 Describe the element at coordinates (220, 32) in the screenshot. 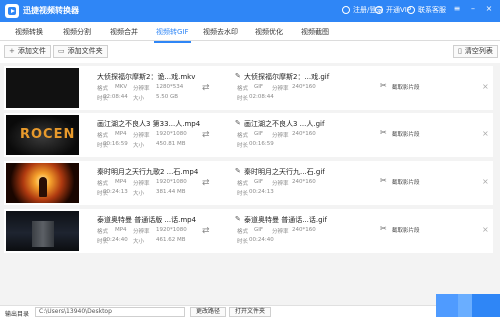

I see `tab-remove-watermark: 视频去水印` at that location.